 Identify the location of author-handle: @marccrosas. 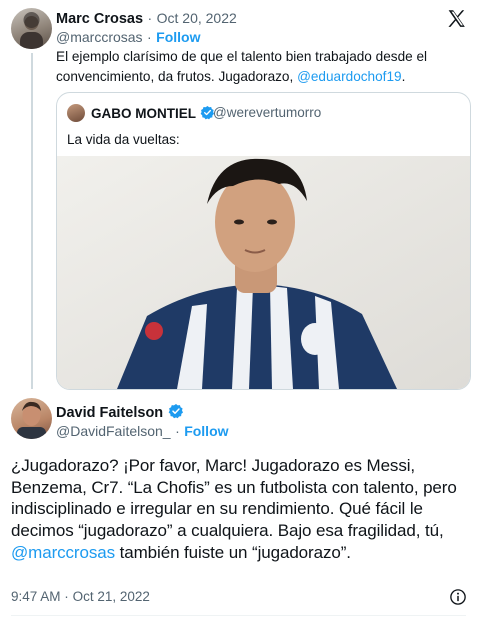
(99, 37).